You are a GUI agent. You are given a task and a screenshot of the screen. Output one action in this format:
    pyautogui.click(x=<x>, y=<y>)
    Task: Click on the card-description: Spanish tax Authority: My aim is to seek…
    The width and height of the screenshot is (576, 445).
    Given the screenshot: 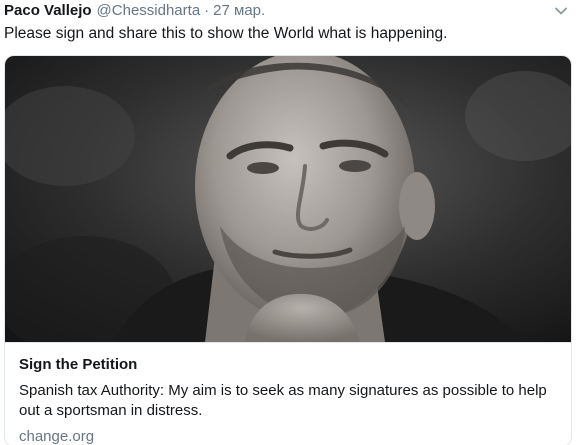 What is the action you would take?
    pyautogui.click(x=283, y=400)
    